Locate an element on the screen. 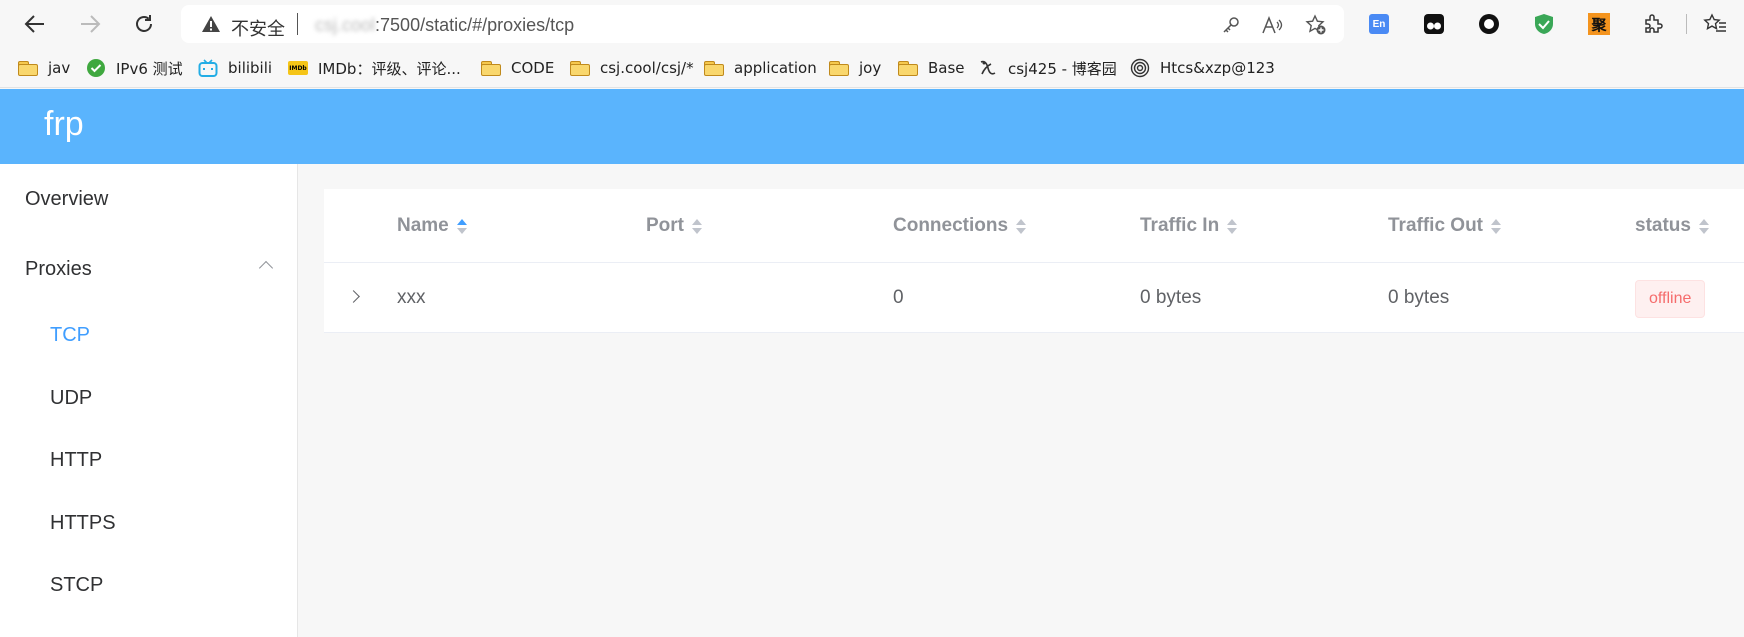 Image resolution: width=1744 pixels, height=637 pixels. menu-item-label: UDP is located at coordinates (71, 397).